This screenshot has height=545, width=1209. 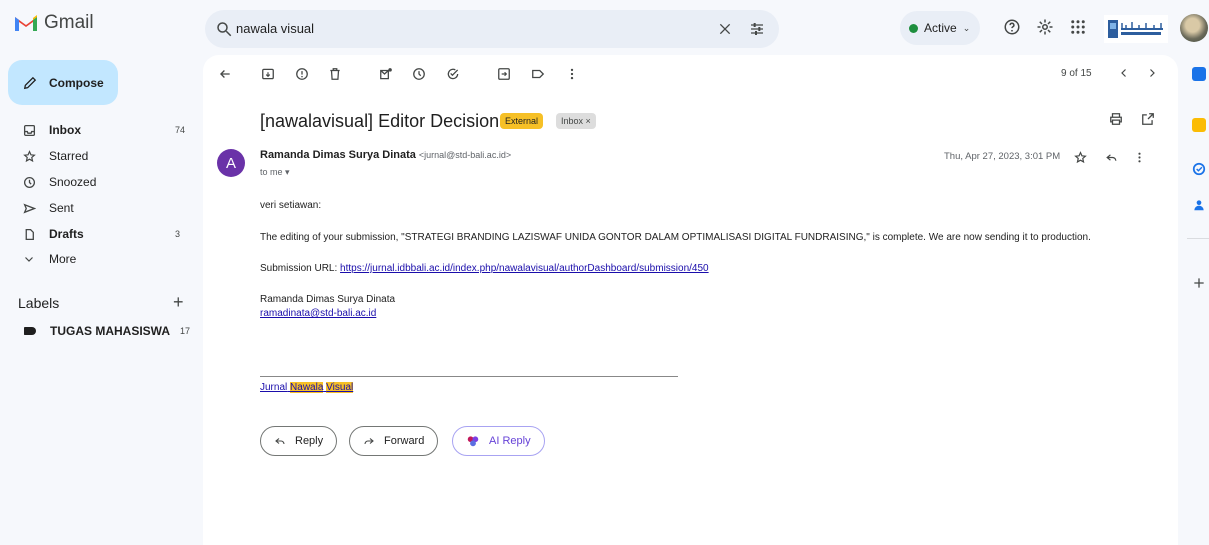 What do you see at coordinates (338, 155) in the screenshot?
I see `sender-name: Ramanda Dimas Surya Dinata` at bounding box center [338, 155].